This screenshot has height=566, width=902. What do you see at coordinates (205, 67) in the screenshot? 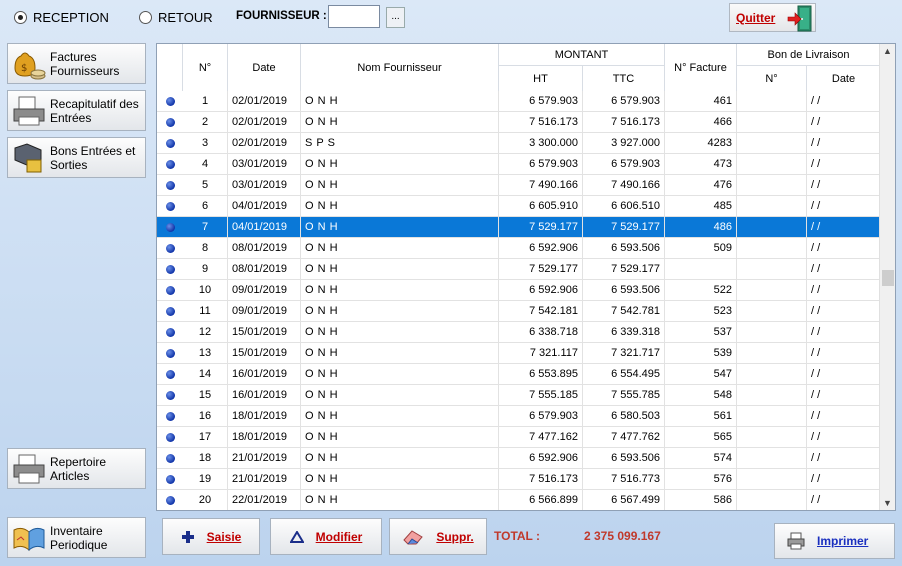
I see `header-num: N°` at bounding box center [205, 67].